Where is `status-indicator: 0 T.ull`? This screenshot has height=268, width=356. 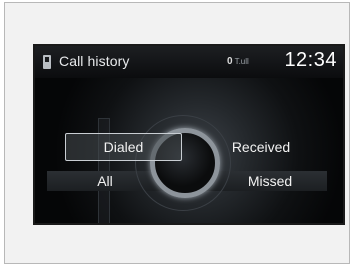 status-indicator: 0 T.ull is located at coordinates (238, 61).